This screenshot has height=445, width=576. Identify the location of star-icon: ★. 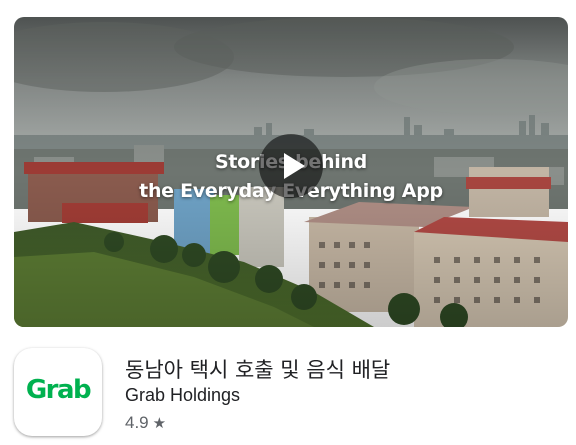
(159, 423).